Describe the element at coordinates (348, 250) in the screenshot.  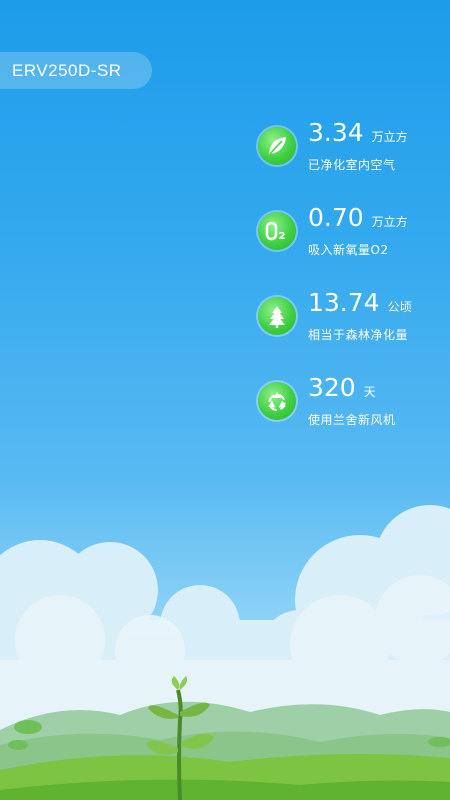
I see `stat-label: 吸入新氧量O2` at that location.